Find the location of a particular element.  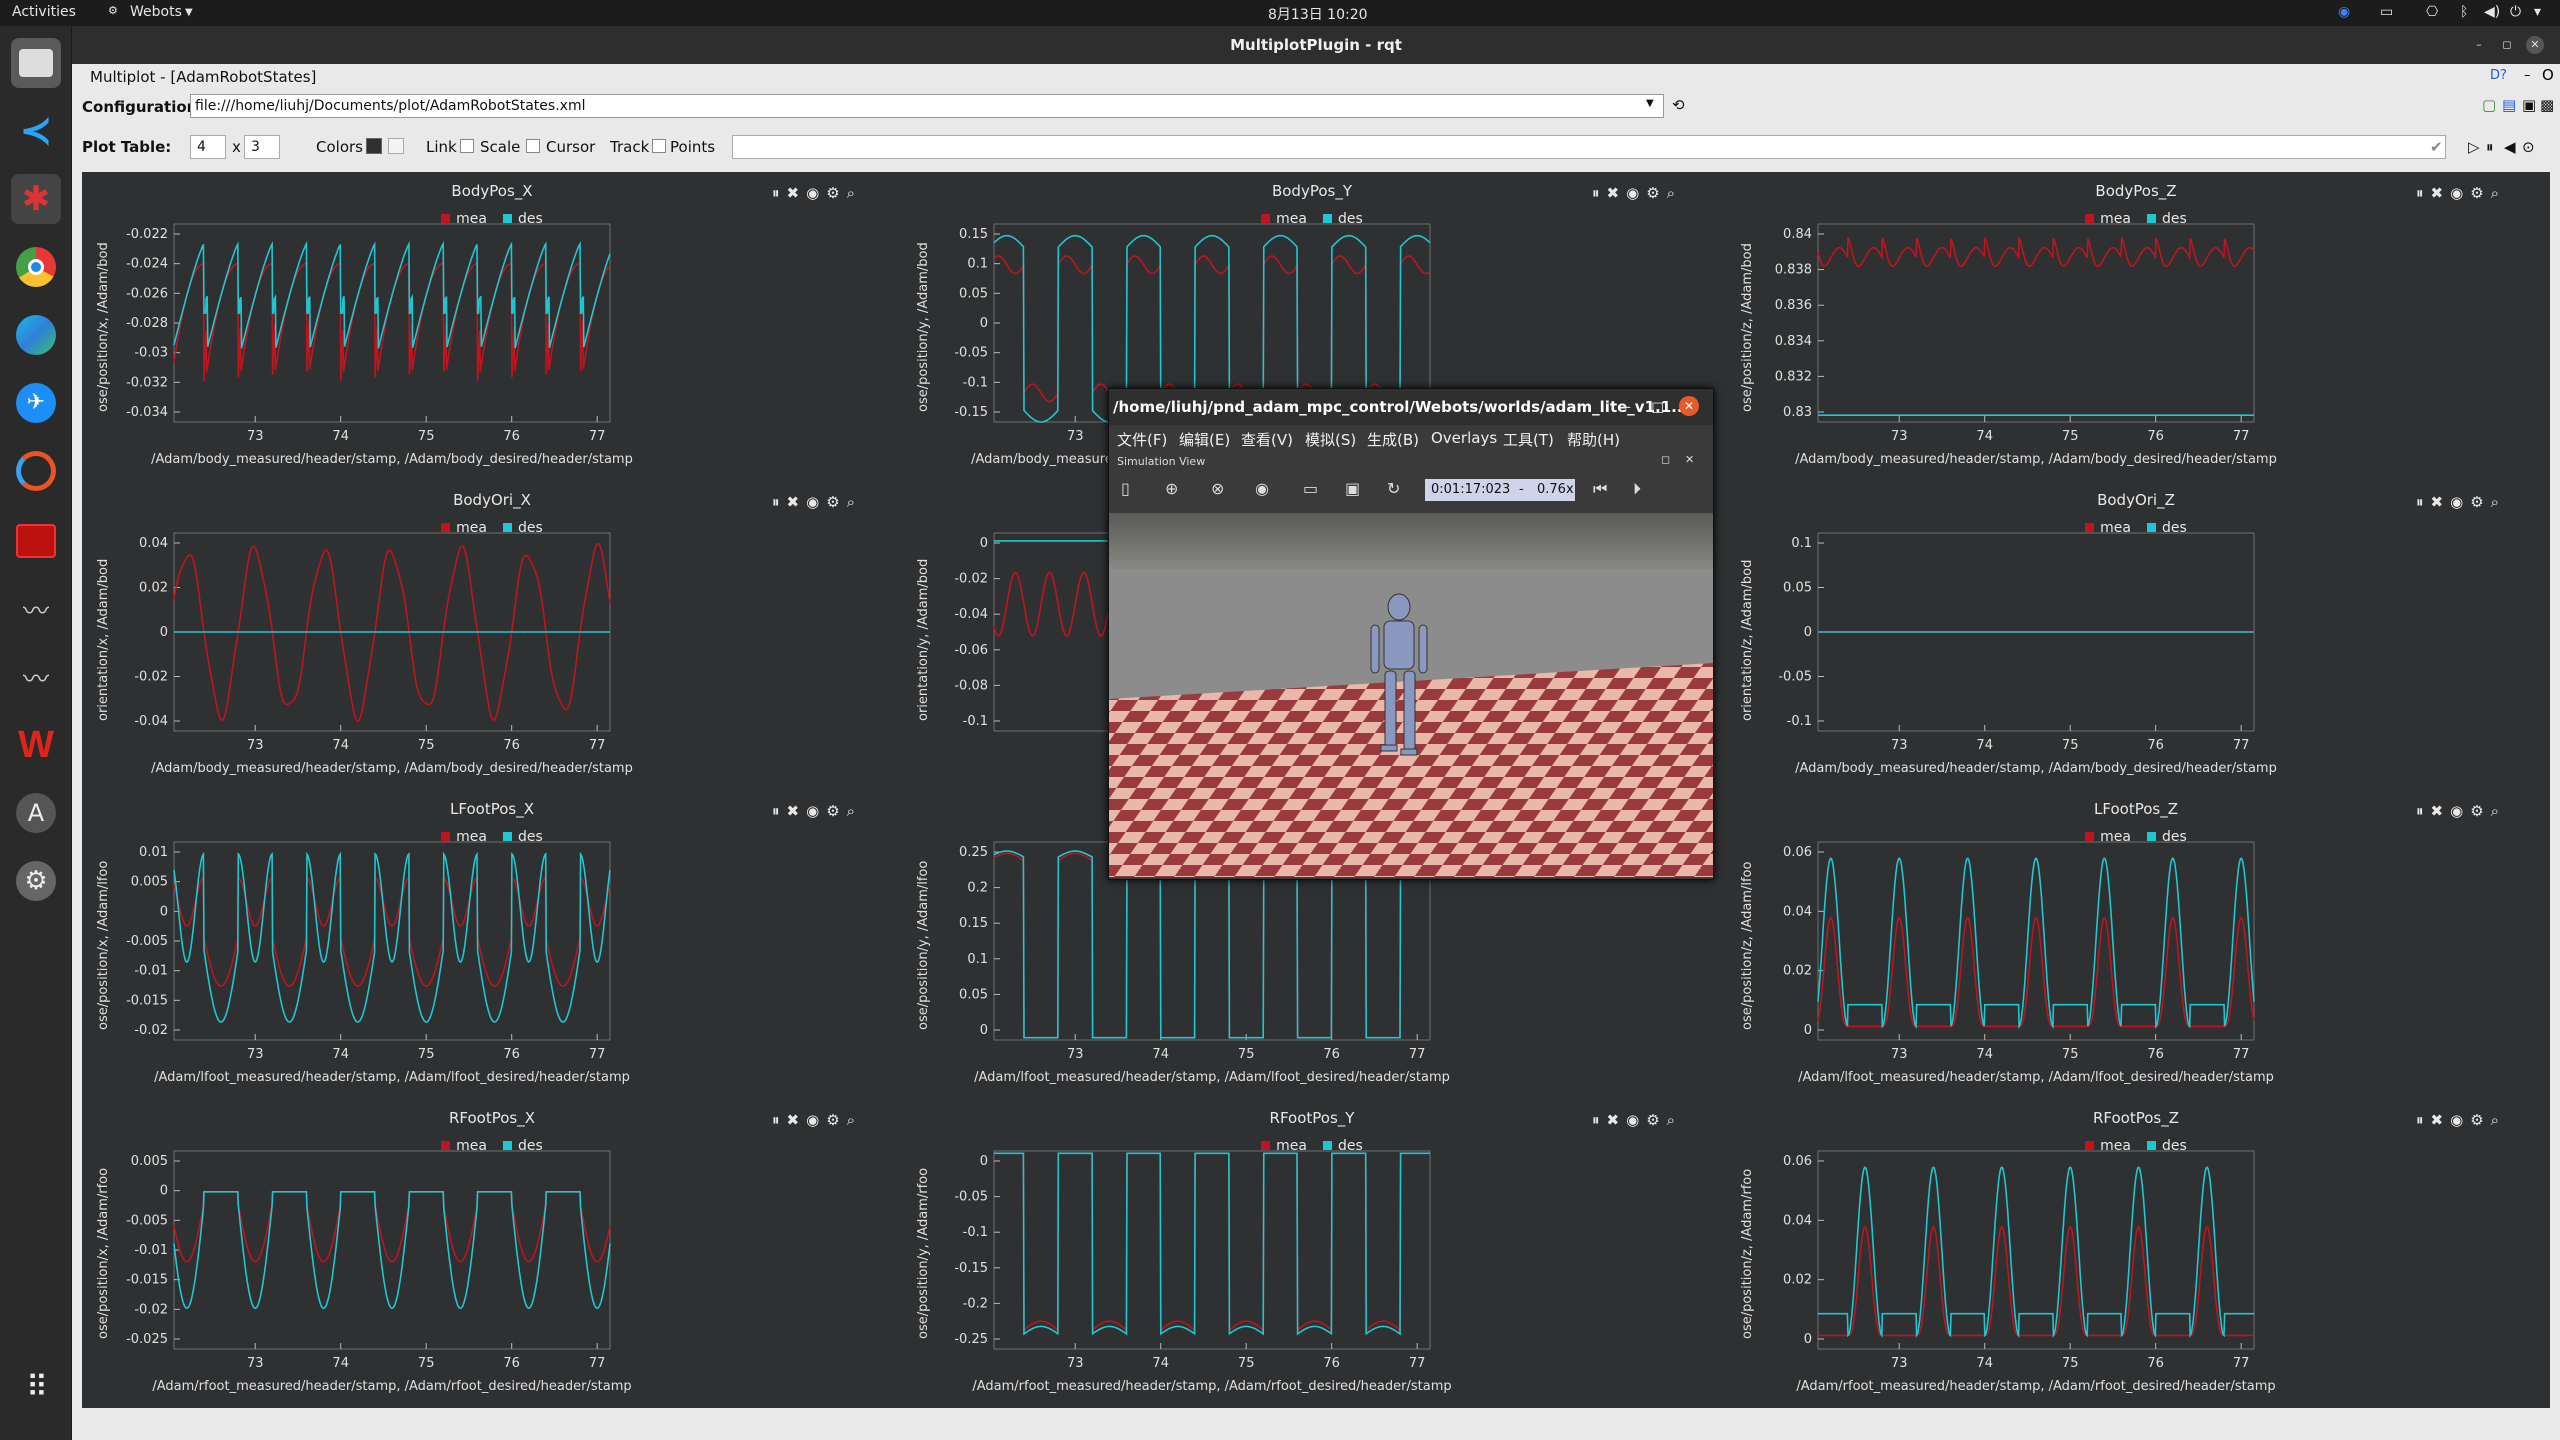

sim-minimize-button: – is located at coordinates (1627, 406).